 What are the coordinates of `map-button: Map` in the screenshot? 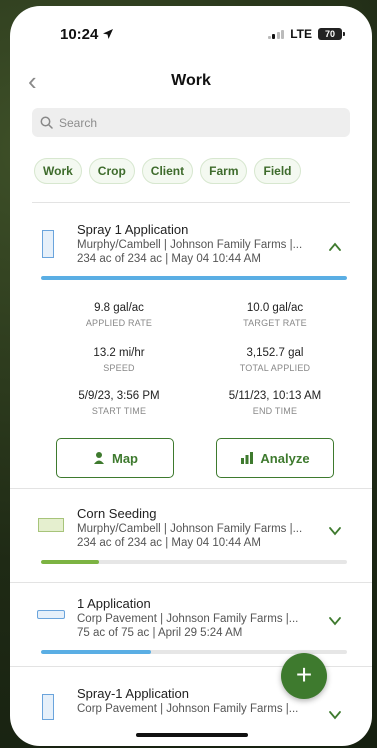 It's located at (115, 458).